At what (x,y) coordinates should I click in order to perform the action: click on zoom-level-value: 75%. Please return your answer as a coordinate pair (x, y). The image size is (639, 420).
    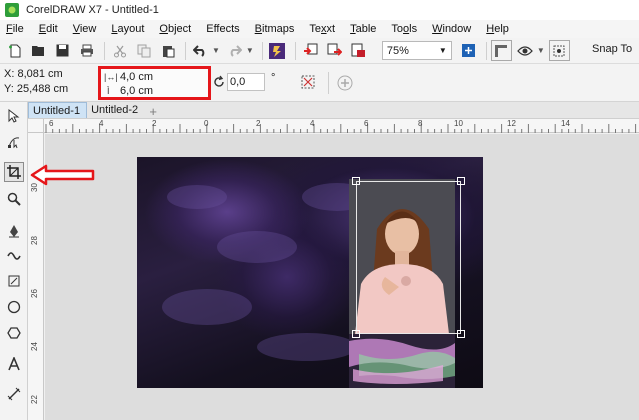
    Looking at the image, I should click on (397, 50).